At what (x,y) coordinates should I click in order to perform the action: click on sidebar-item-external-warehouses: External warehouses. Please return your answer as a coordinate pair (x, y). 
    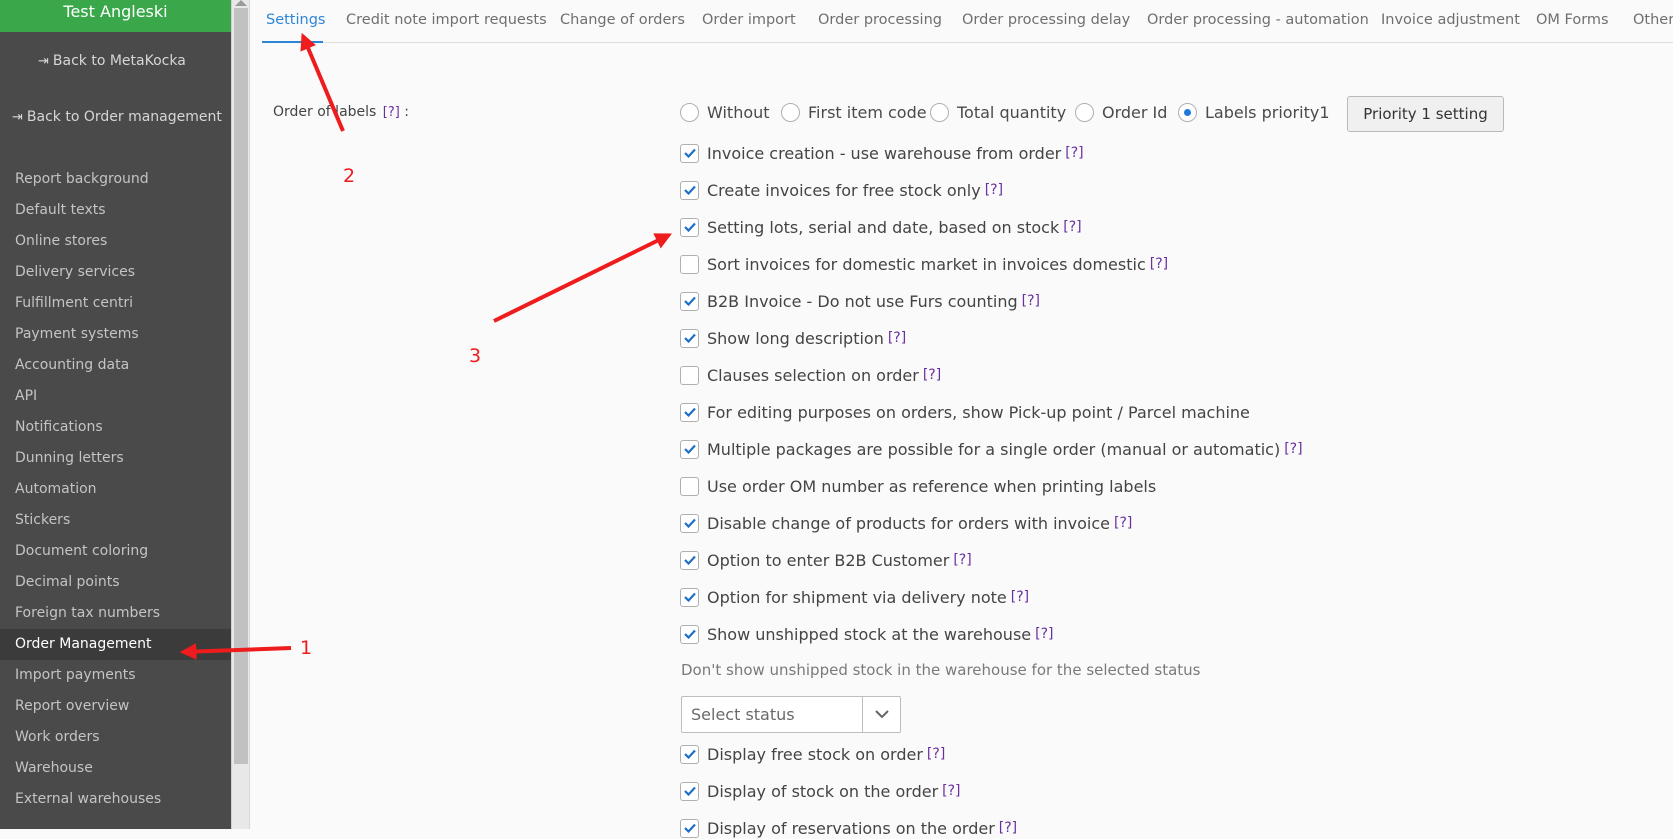
    Looking at the image, I should click on (115, 799).